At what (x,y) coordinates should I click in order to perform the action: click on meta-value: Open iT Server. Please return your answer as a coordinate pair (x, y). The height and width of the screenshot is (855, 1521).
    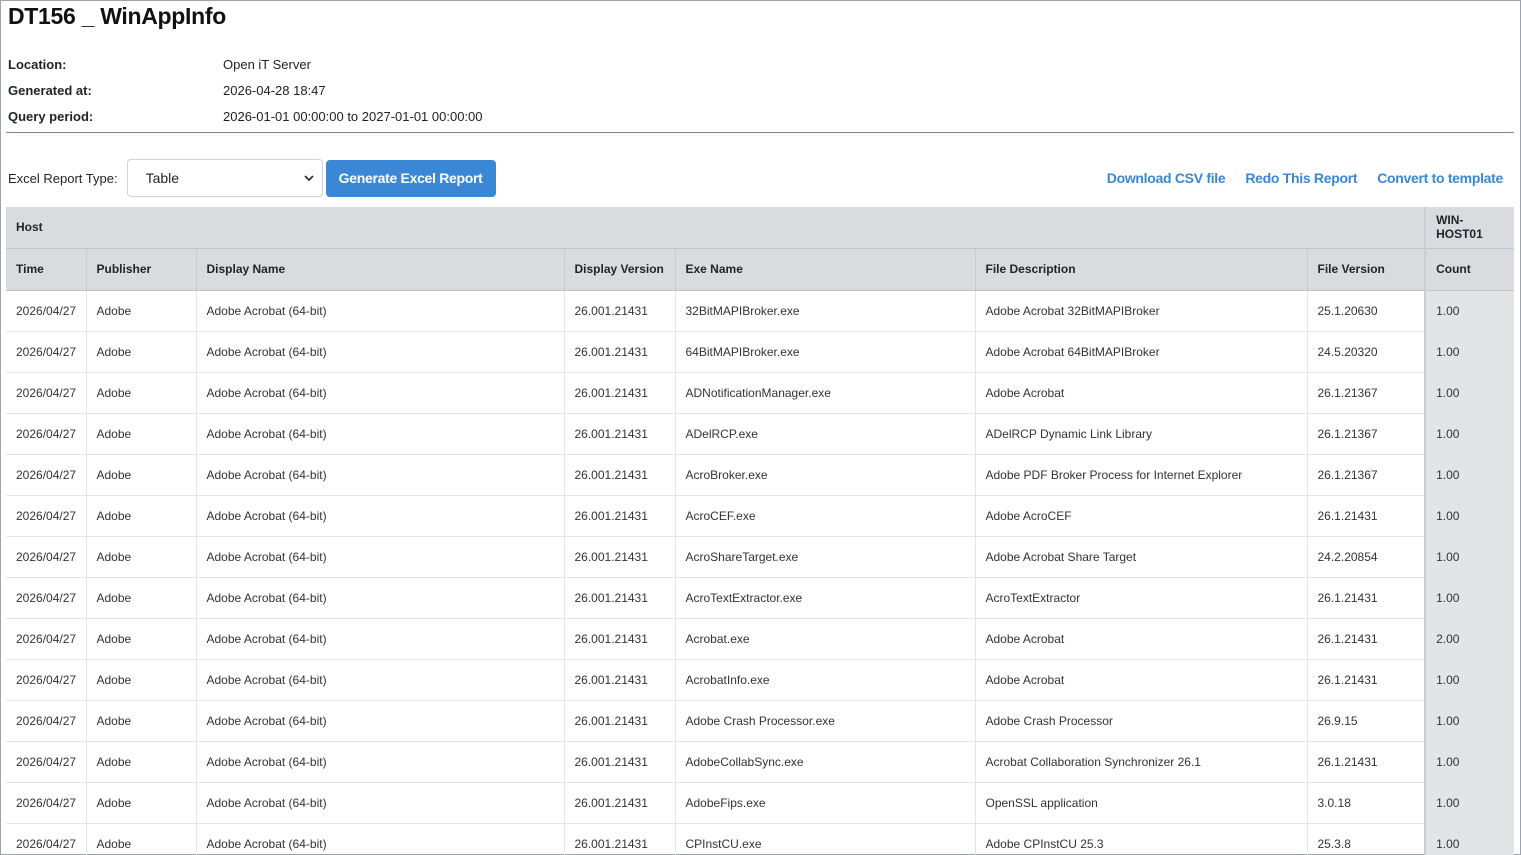
    Looking at the image, I should click on (267, 64).